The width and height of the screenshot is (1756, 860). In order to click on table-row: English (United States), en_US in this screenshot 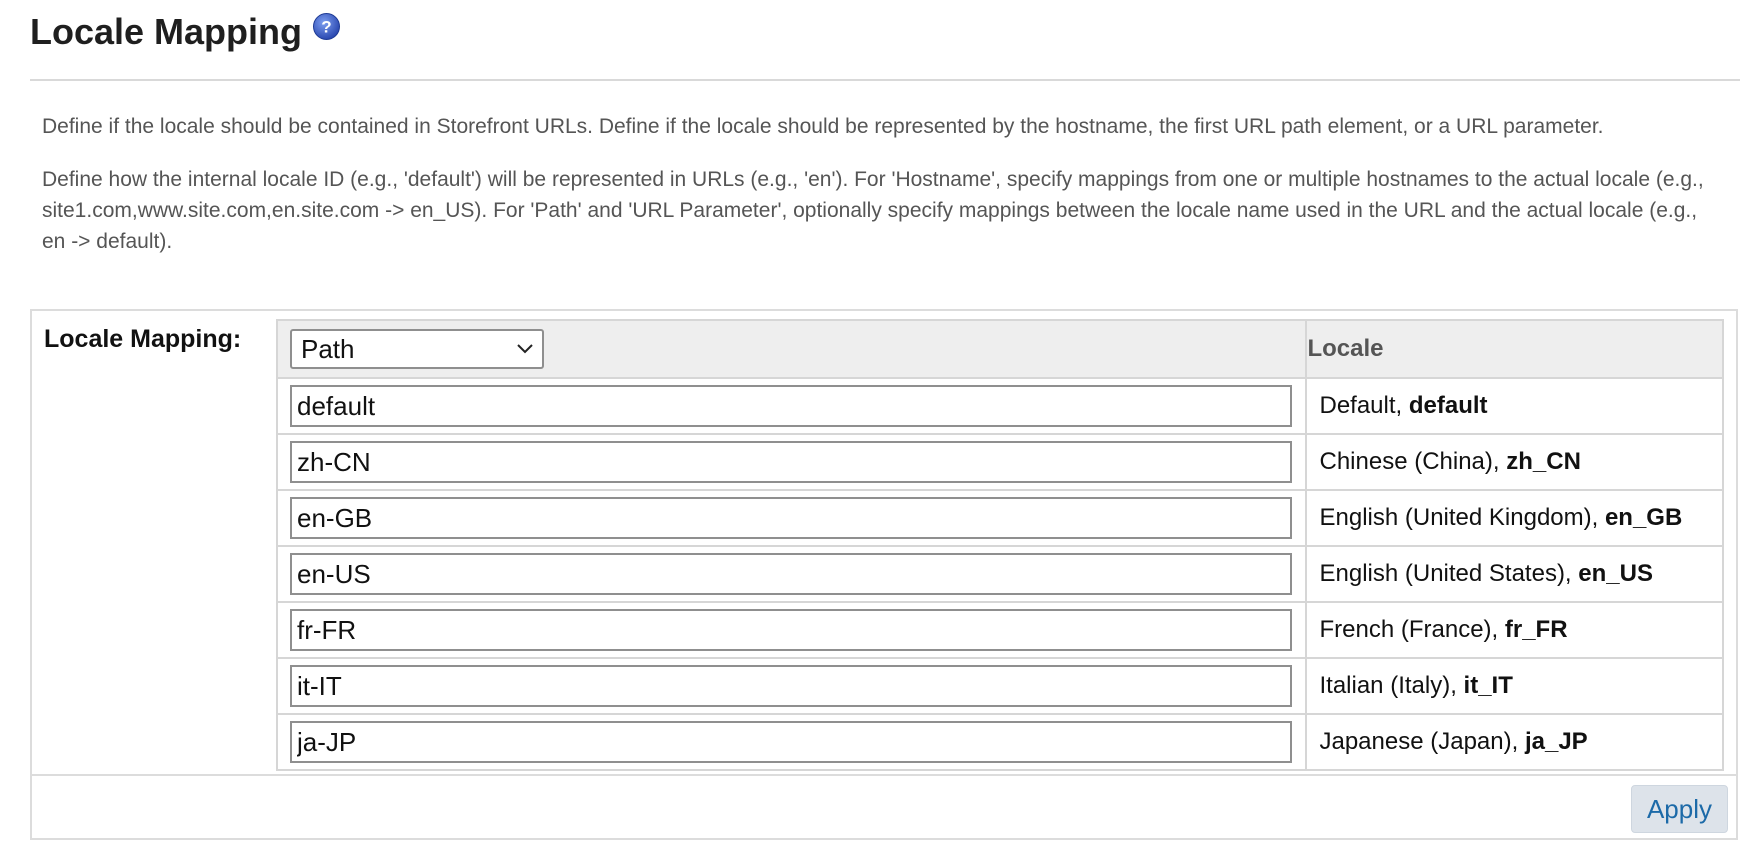, I will do `click(999, 574)`.